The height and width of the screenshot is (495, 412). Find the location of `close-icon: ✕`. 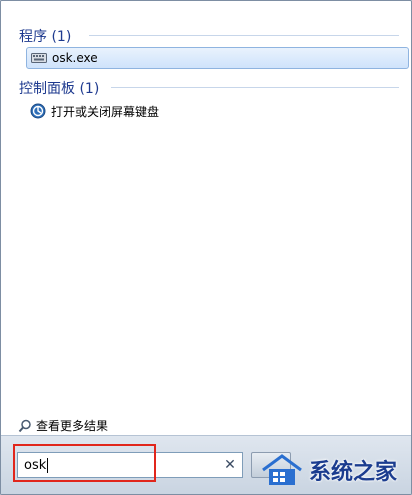

close-icon: ✕ is located at coordinates (230, 465).